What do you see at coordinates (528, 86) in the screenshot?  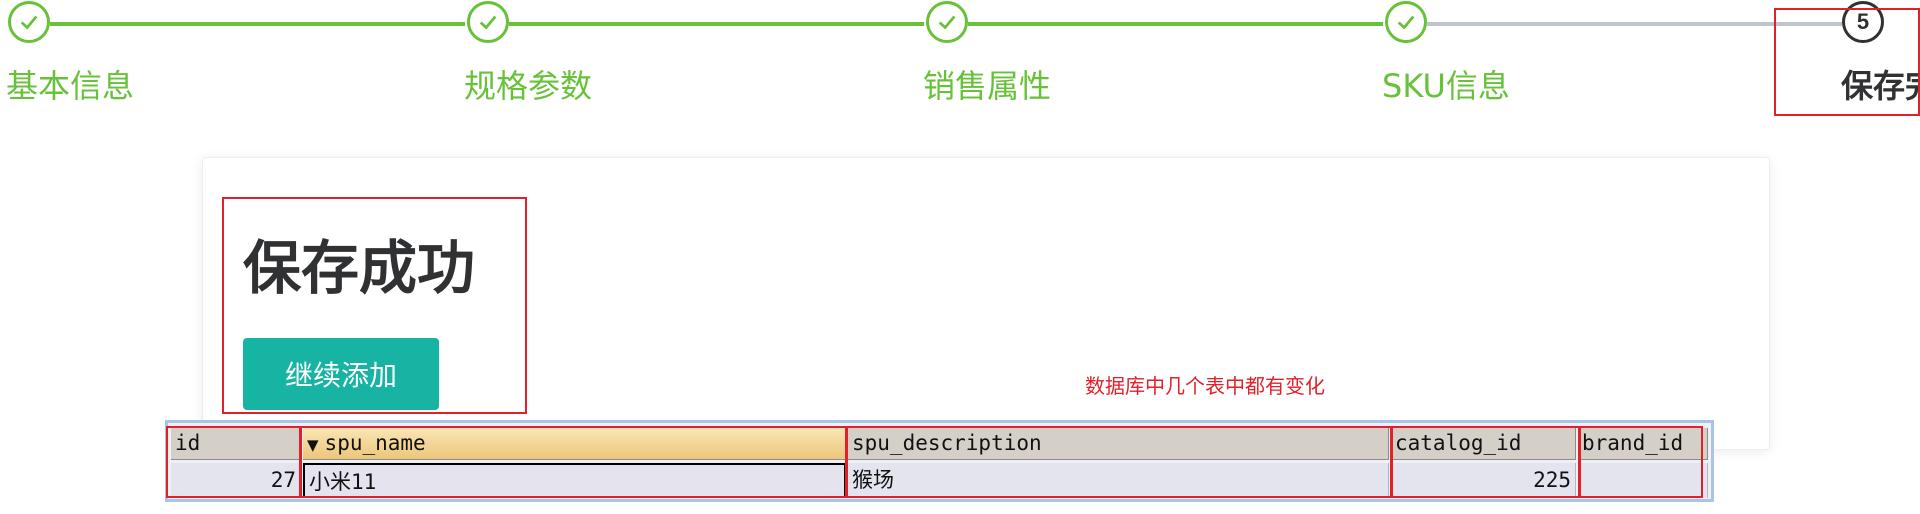 I see `step-2-label: 规格参数` at bounding box center [528, 86].